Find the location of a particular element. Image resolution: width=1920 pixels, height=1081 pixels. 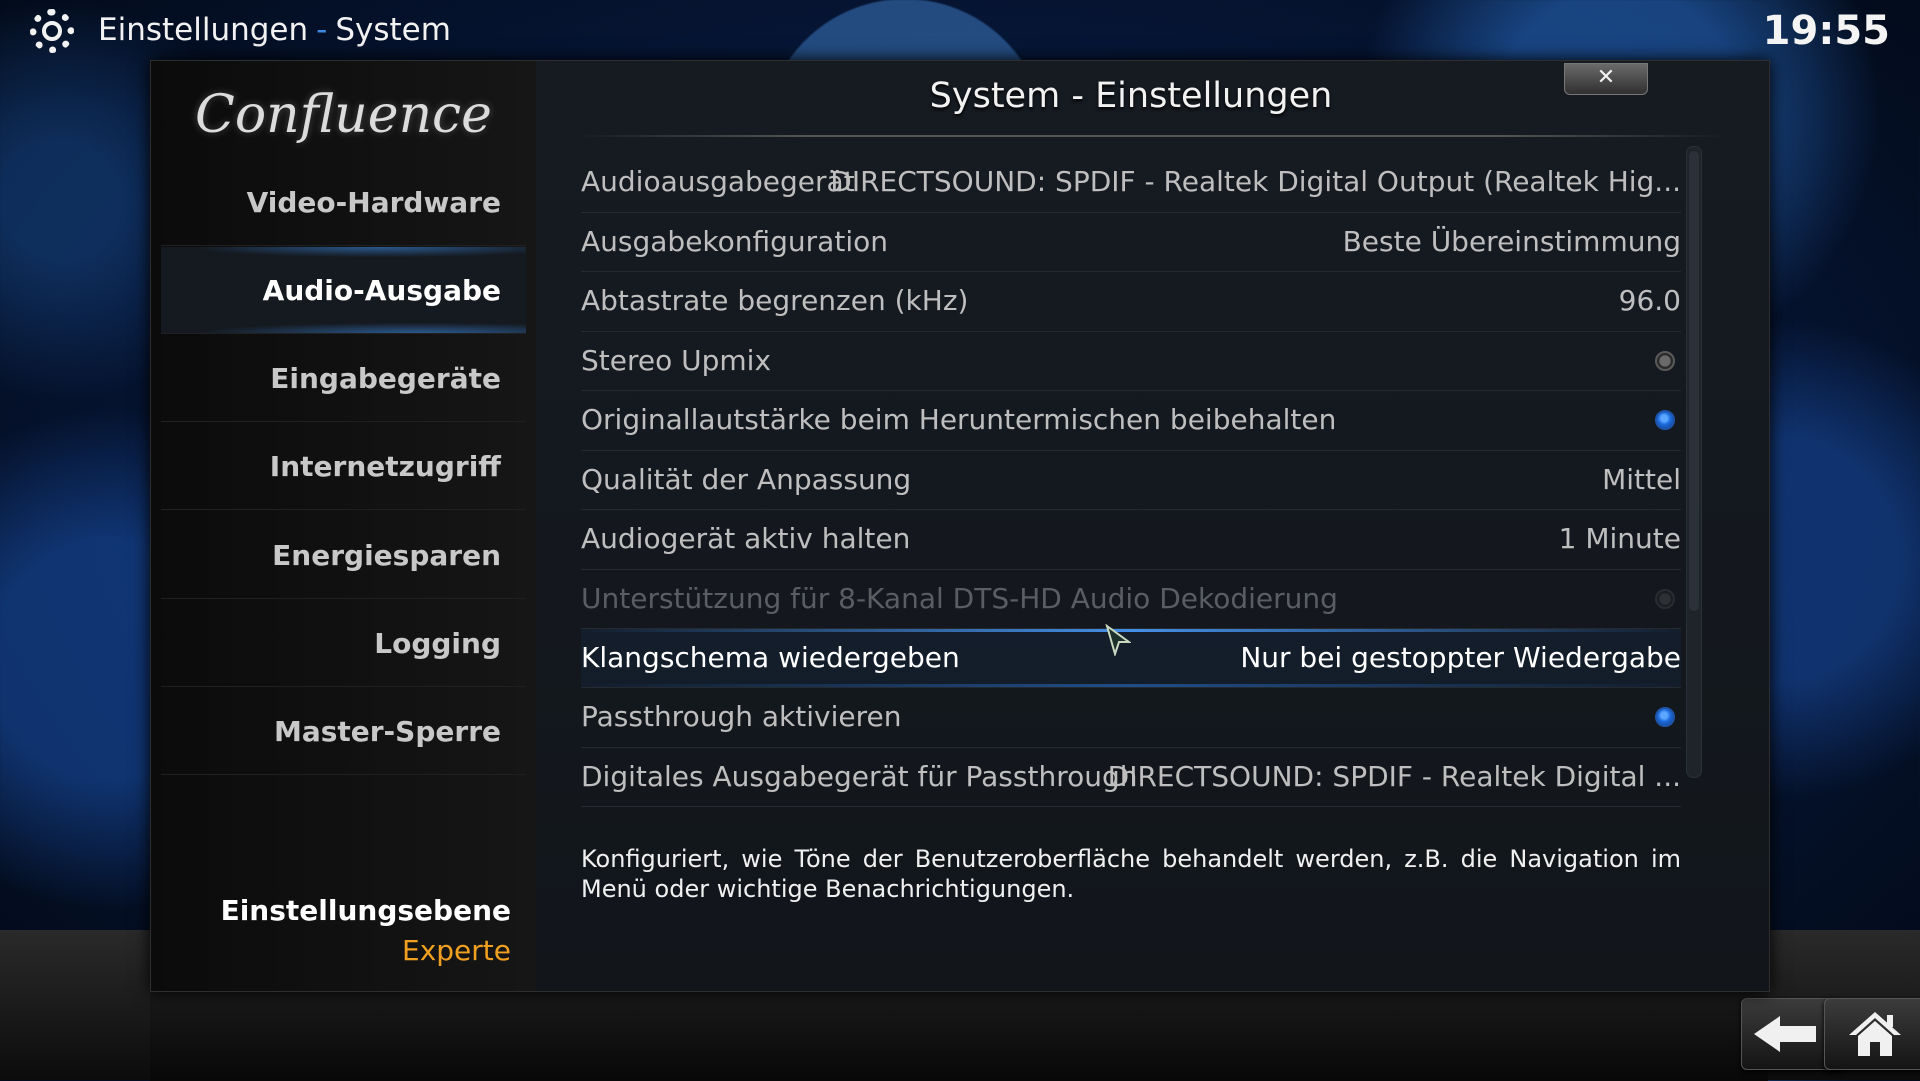

setting-label: Klangschema wiedergeben is located at coordinates (770, 657).